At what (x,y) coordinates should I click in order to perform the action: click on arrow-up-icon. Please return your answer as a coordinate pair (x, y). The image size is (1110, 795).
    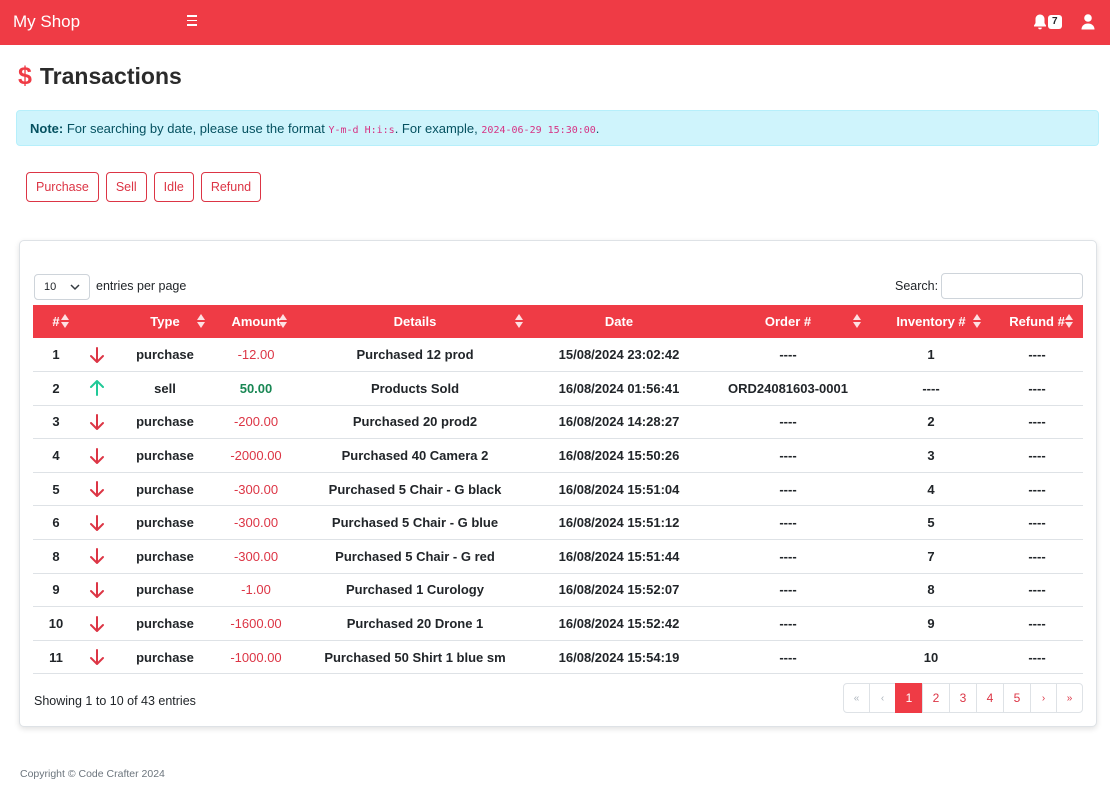
    Looking at the image, I should click on (97, 388).